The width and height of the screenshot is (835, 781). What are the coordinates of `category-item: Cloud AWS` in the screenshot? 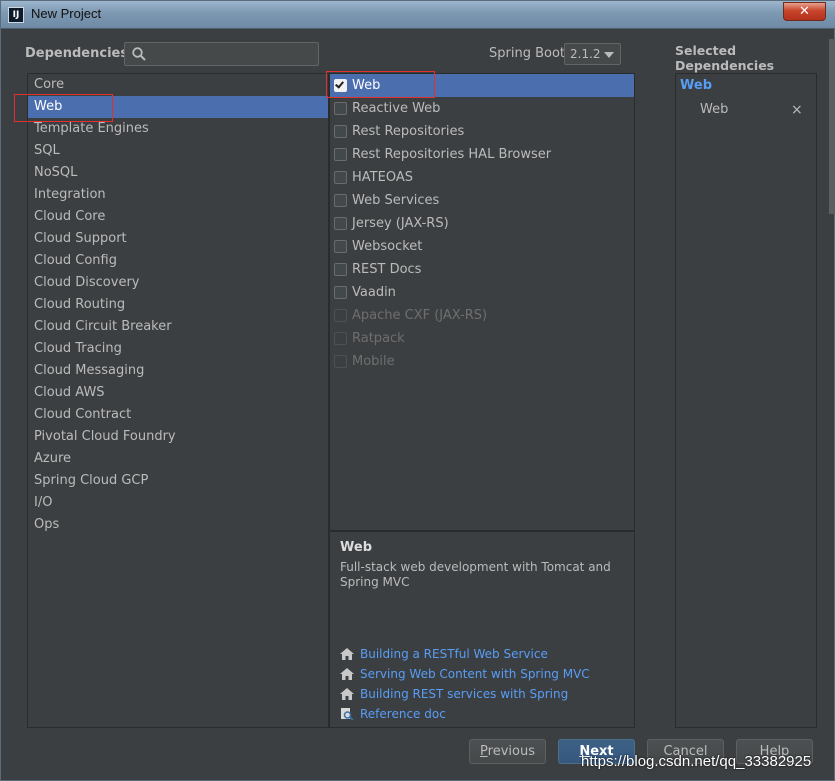 It's located at (178, 393).